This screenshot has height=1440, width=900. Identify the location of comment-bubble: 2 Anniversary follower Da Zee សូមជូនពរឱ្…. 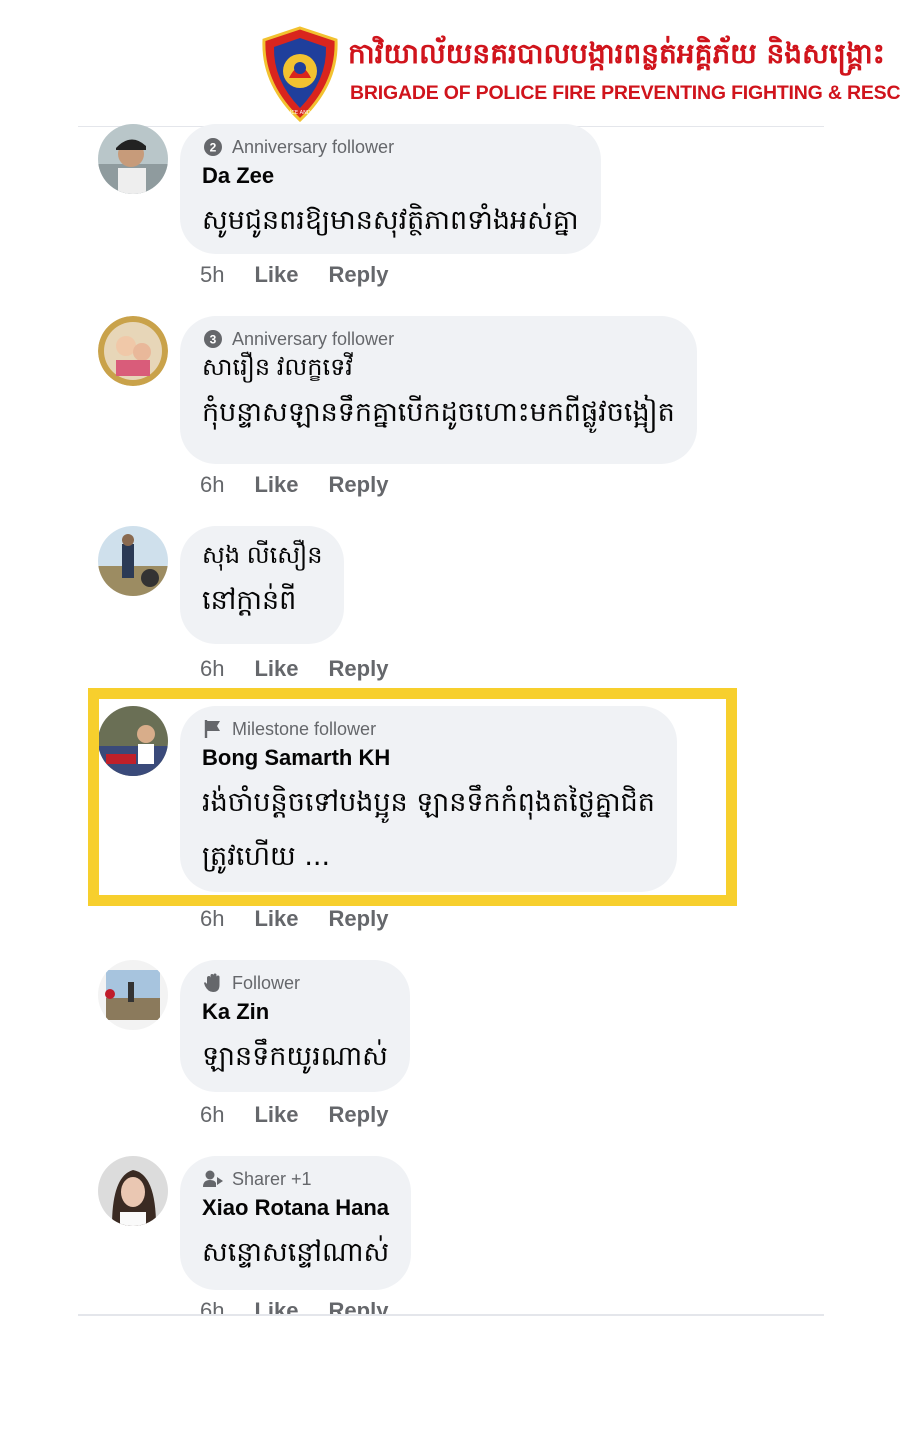
(390, 189).